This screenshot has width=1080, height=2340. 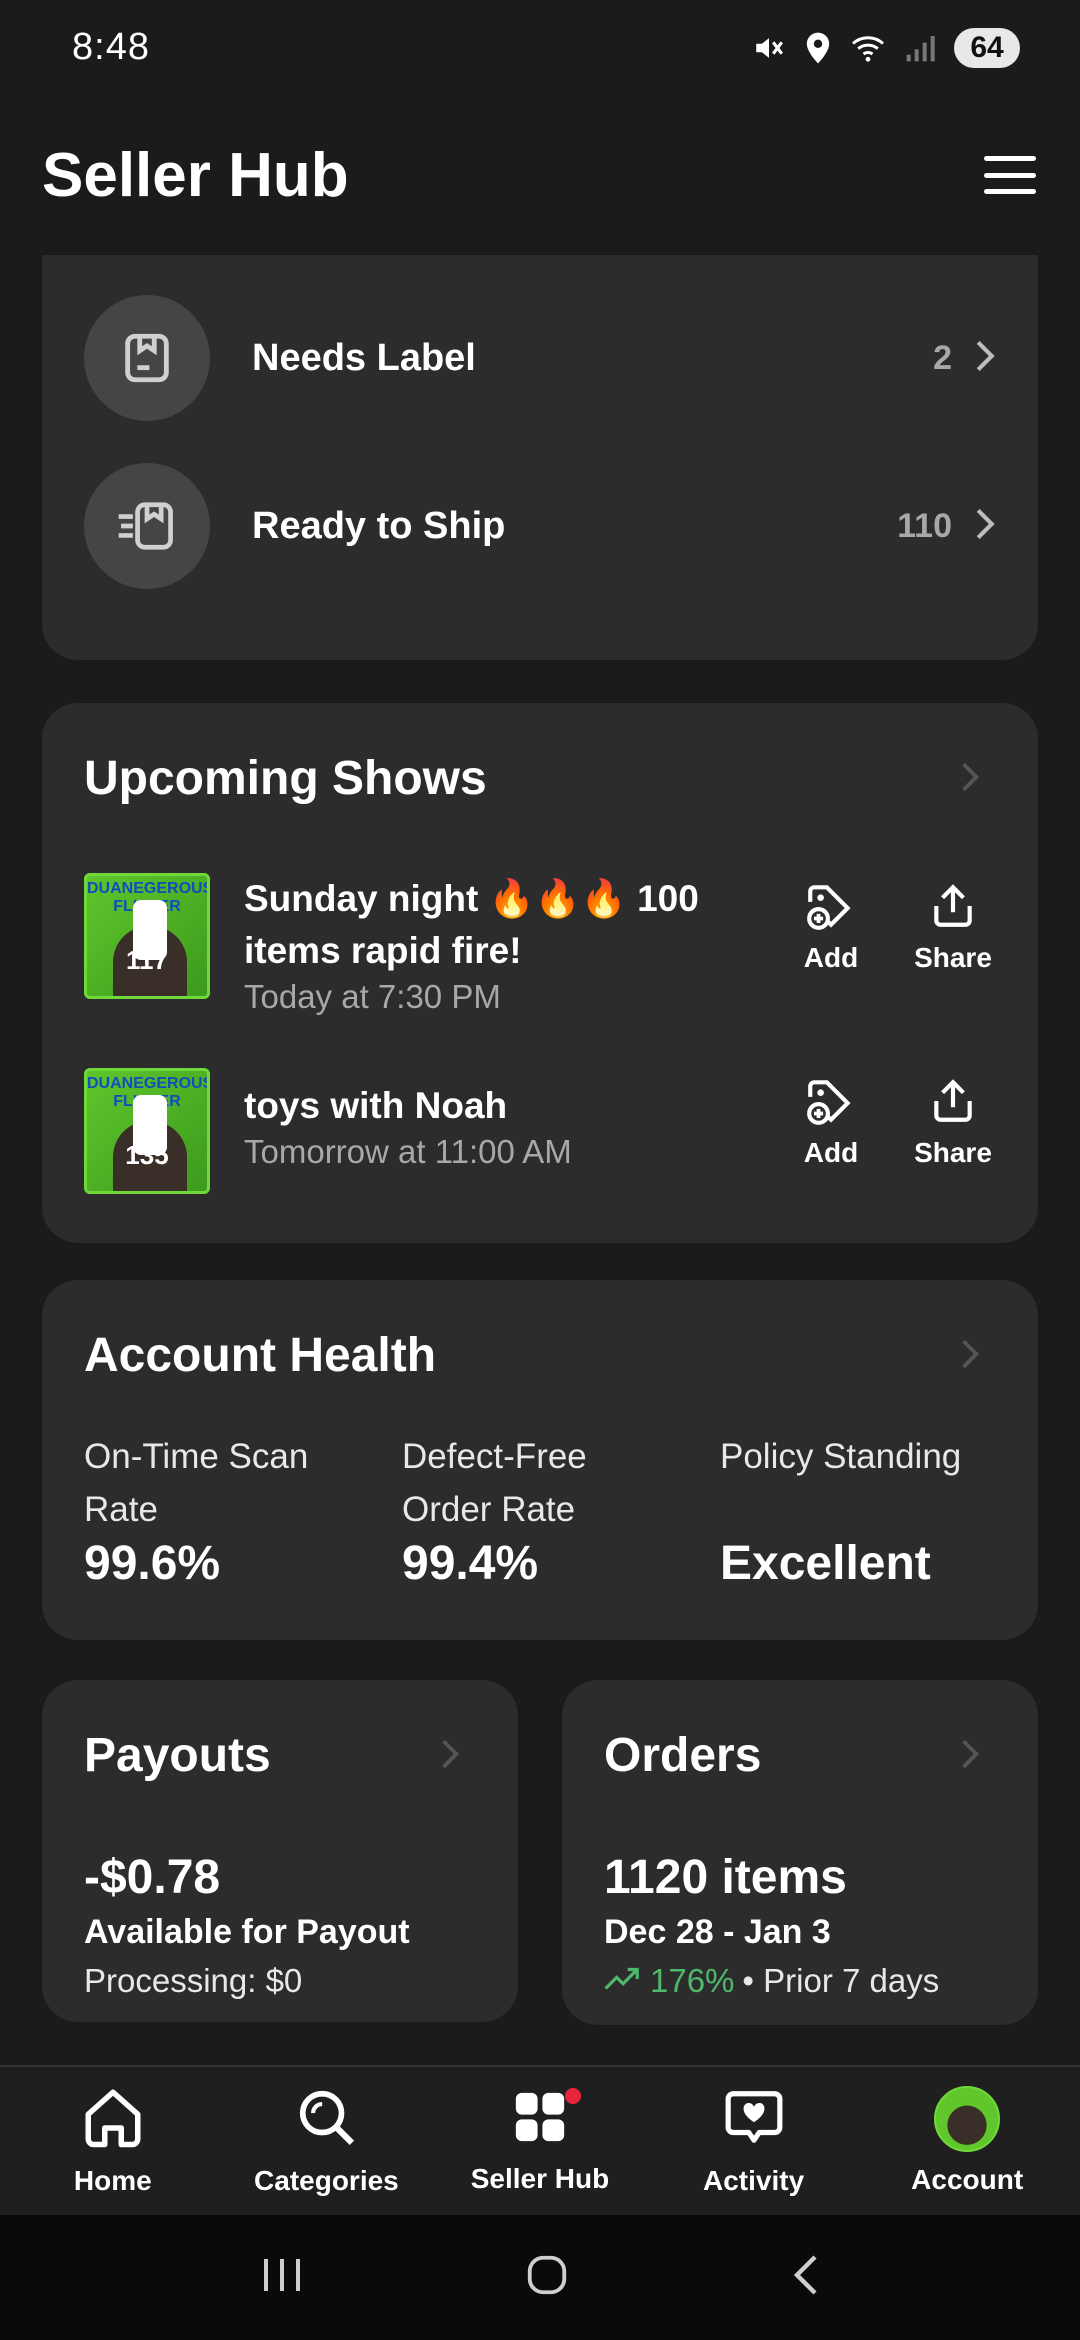 What do you see at coordinates (547, 2277) in the screenshot?
I see `home-button-icon` at bounding box center [547, 2277].